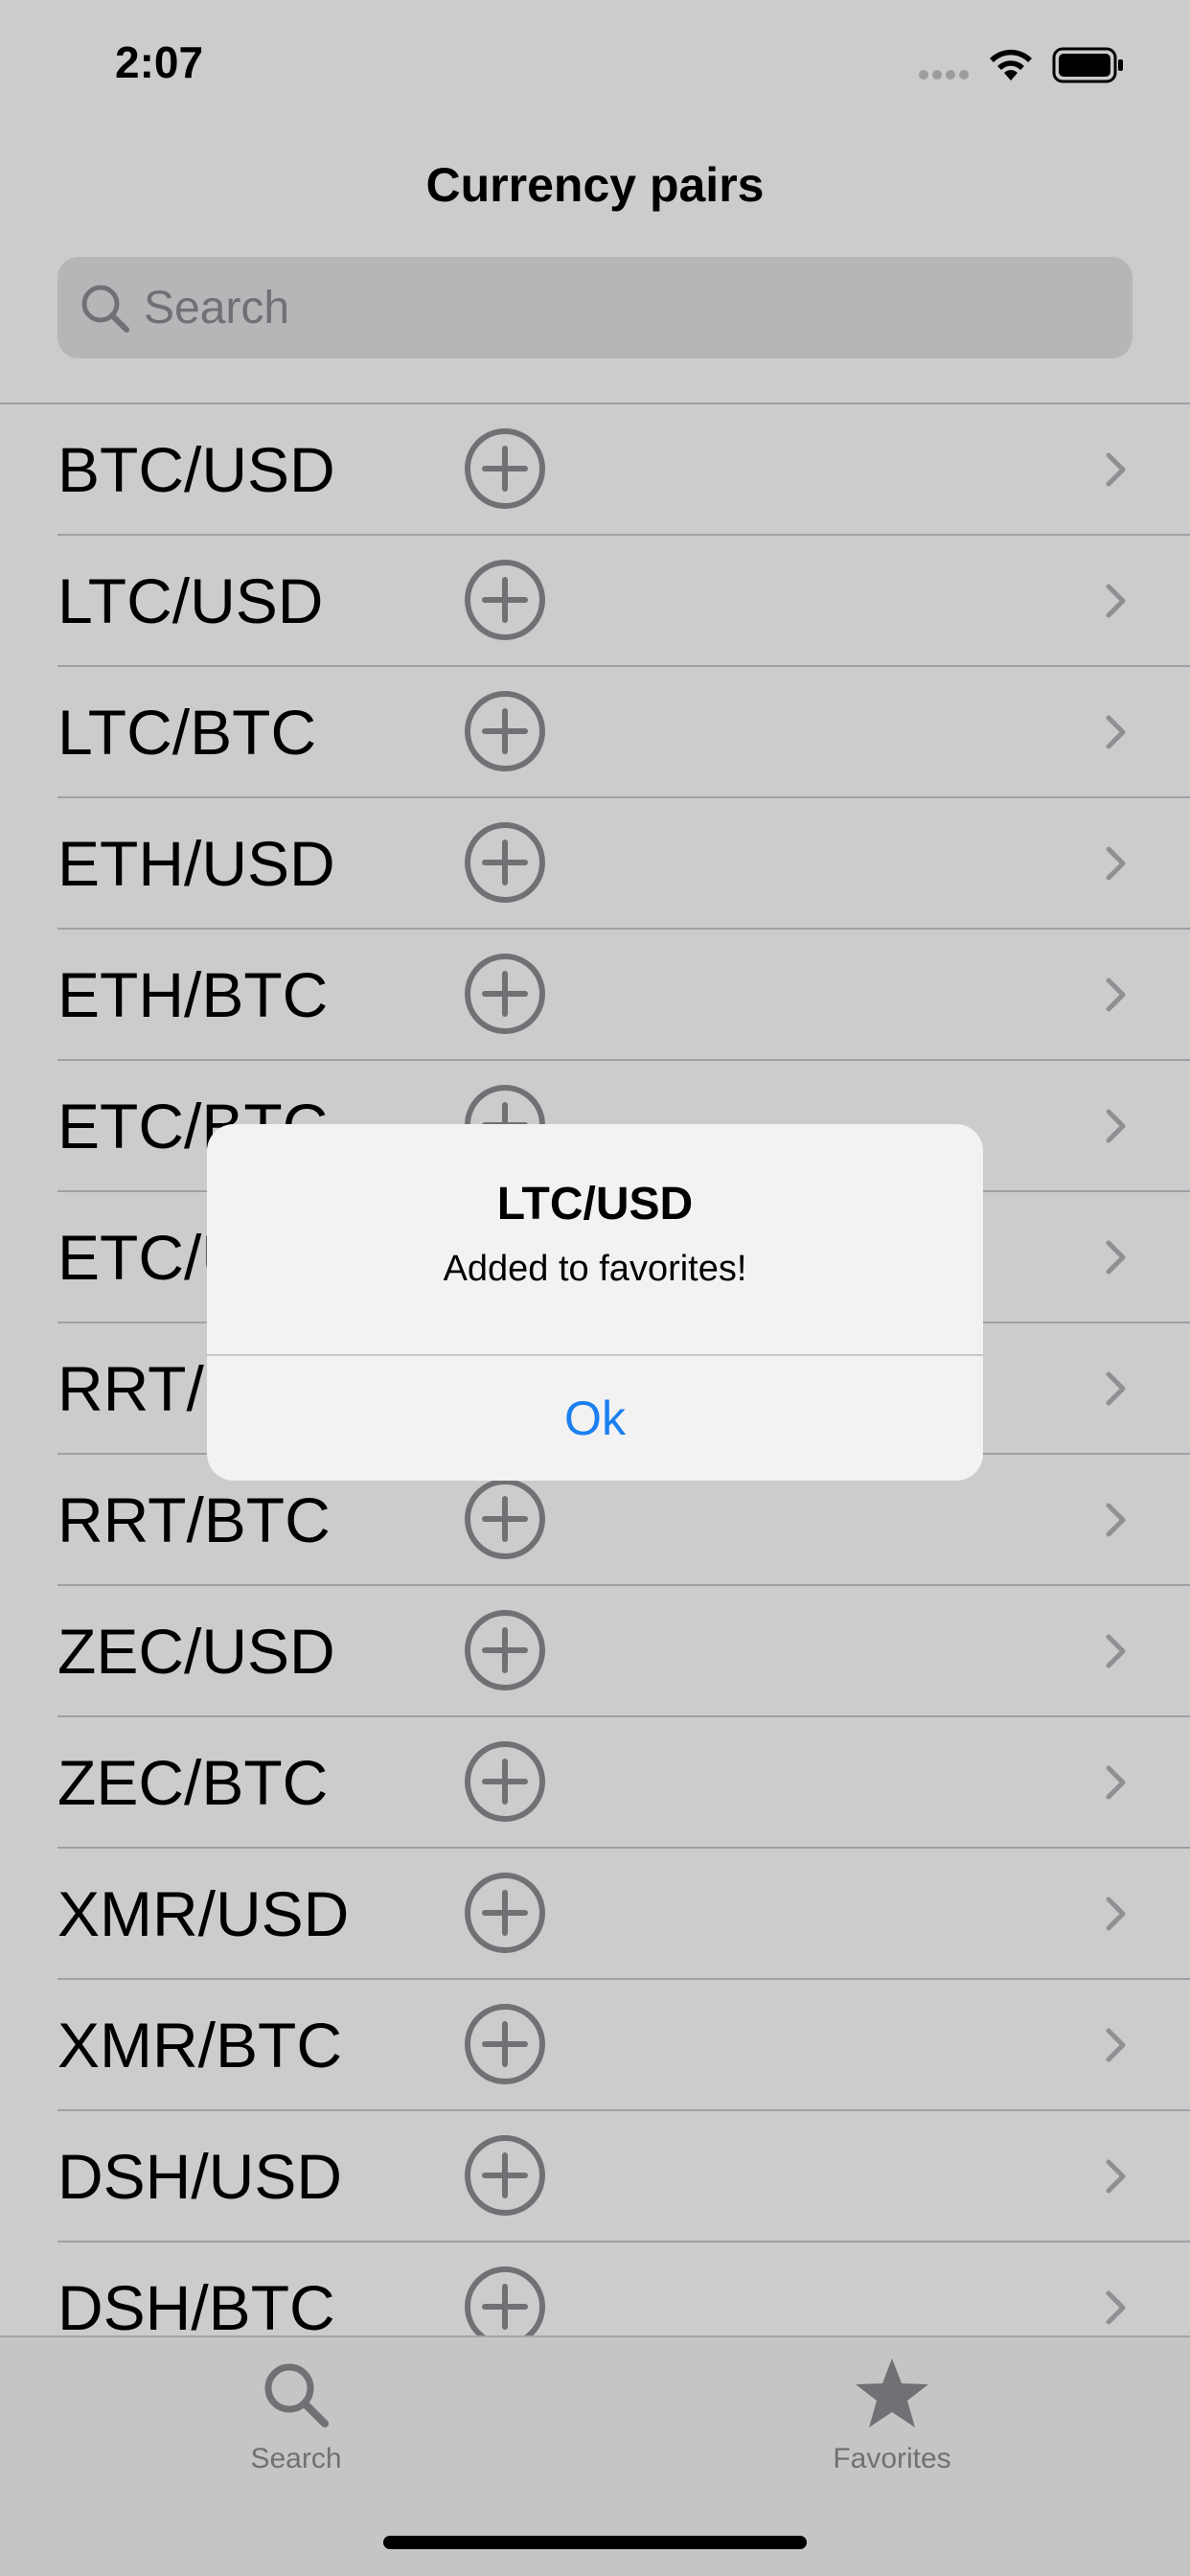 The image size is (1190, 2576). What do you see at coordinates (595, 1418) in the screenshot?
I see `ok-button: Ok` at bounding box center [595, 1418].